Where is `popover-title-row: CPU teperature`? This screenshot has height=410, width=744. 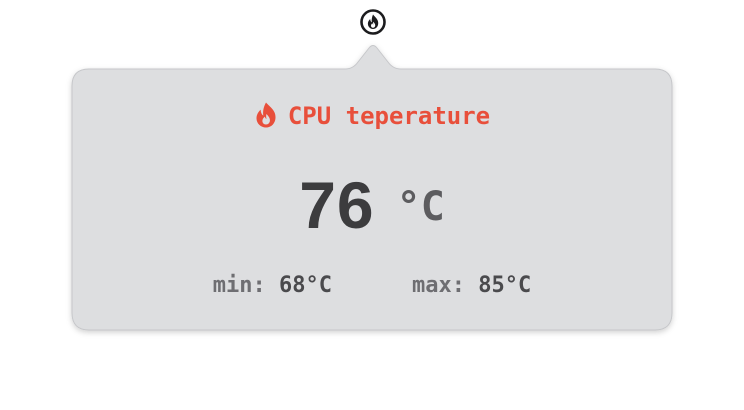
popover-title-row: CPU teperature is located at coordinates (372, 115).